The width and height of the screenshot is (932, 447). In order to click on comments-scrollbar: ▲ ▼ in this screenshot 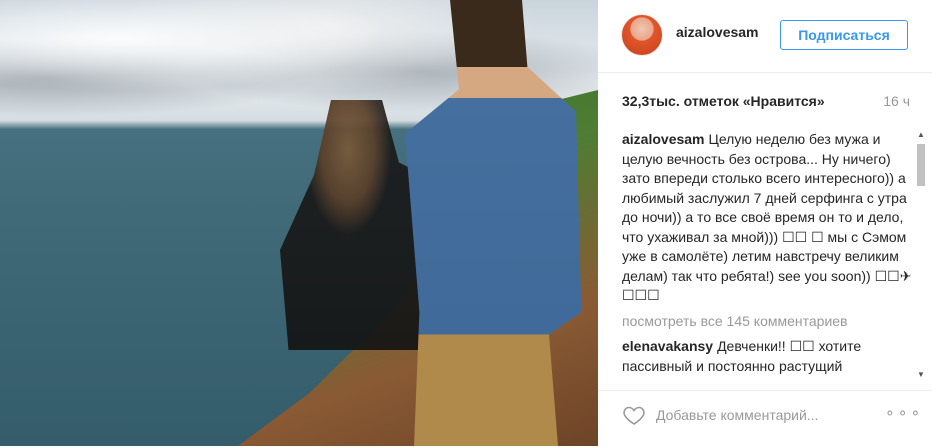, I will do `click(921, 255)`.